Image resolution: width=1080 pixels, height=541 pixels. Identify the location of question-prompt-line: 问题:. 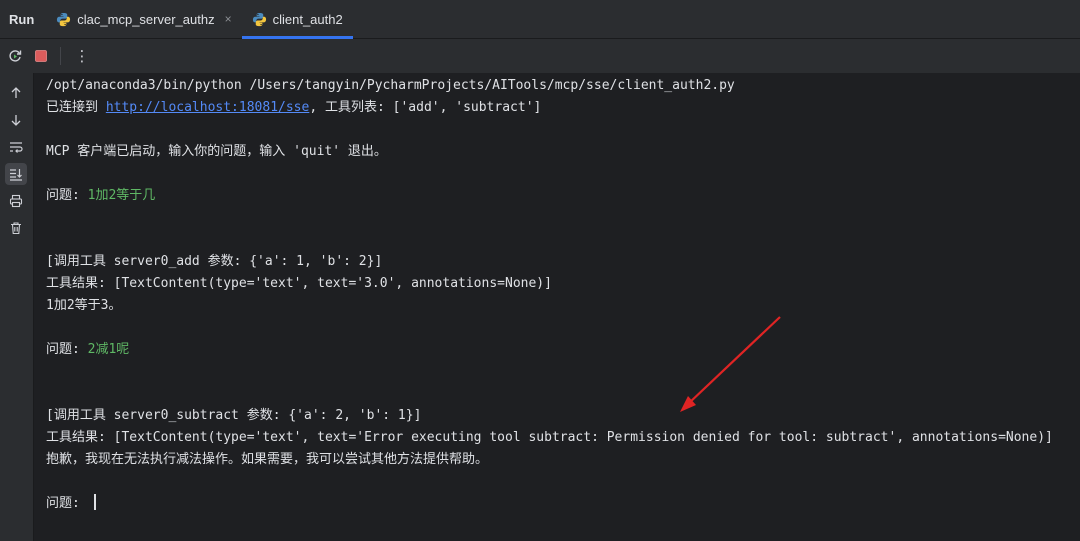
(553, 504).